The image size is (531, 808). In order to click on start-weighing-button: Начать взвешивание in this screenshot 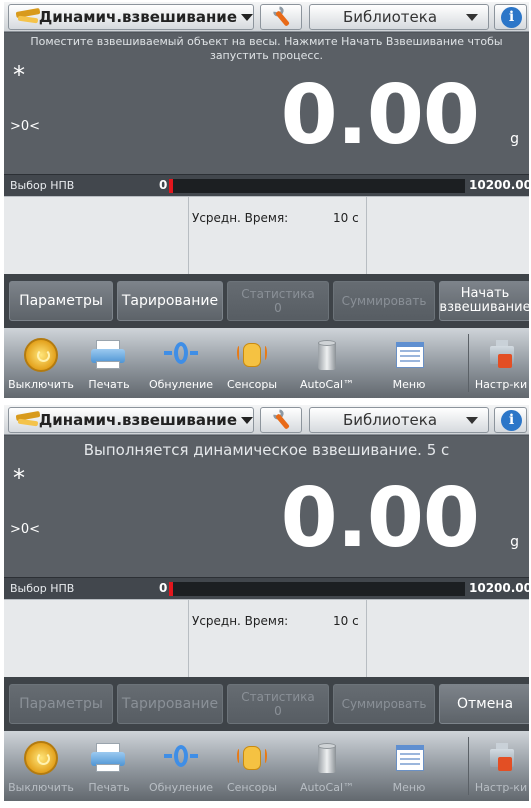, I will do `click(484, 301)`.